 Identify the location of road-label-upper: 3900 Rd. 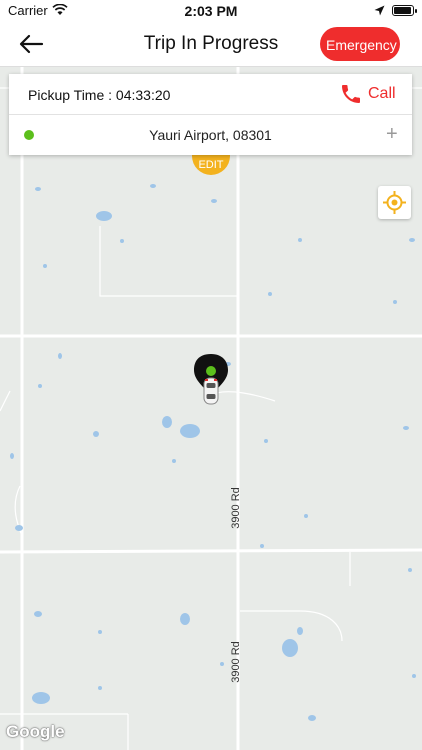
(235, 508).